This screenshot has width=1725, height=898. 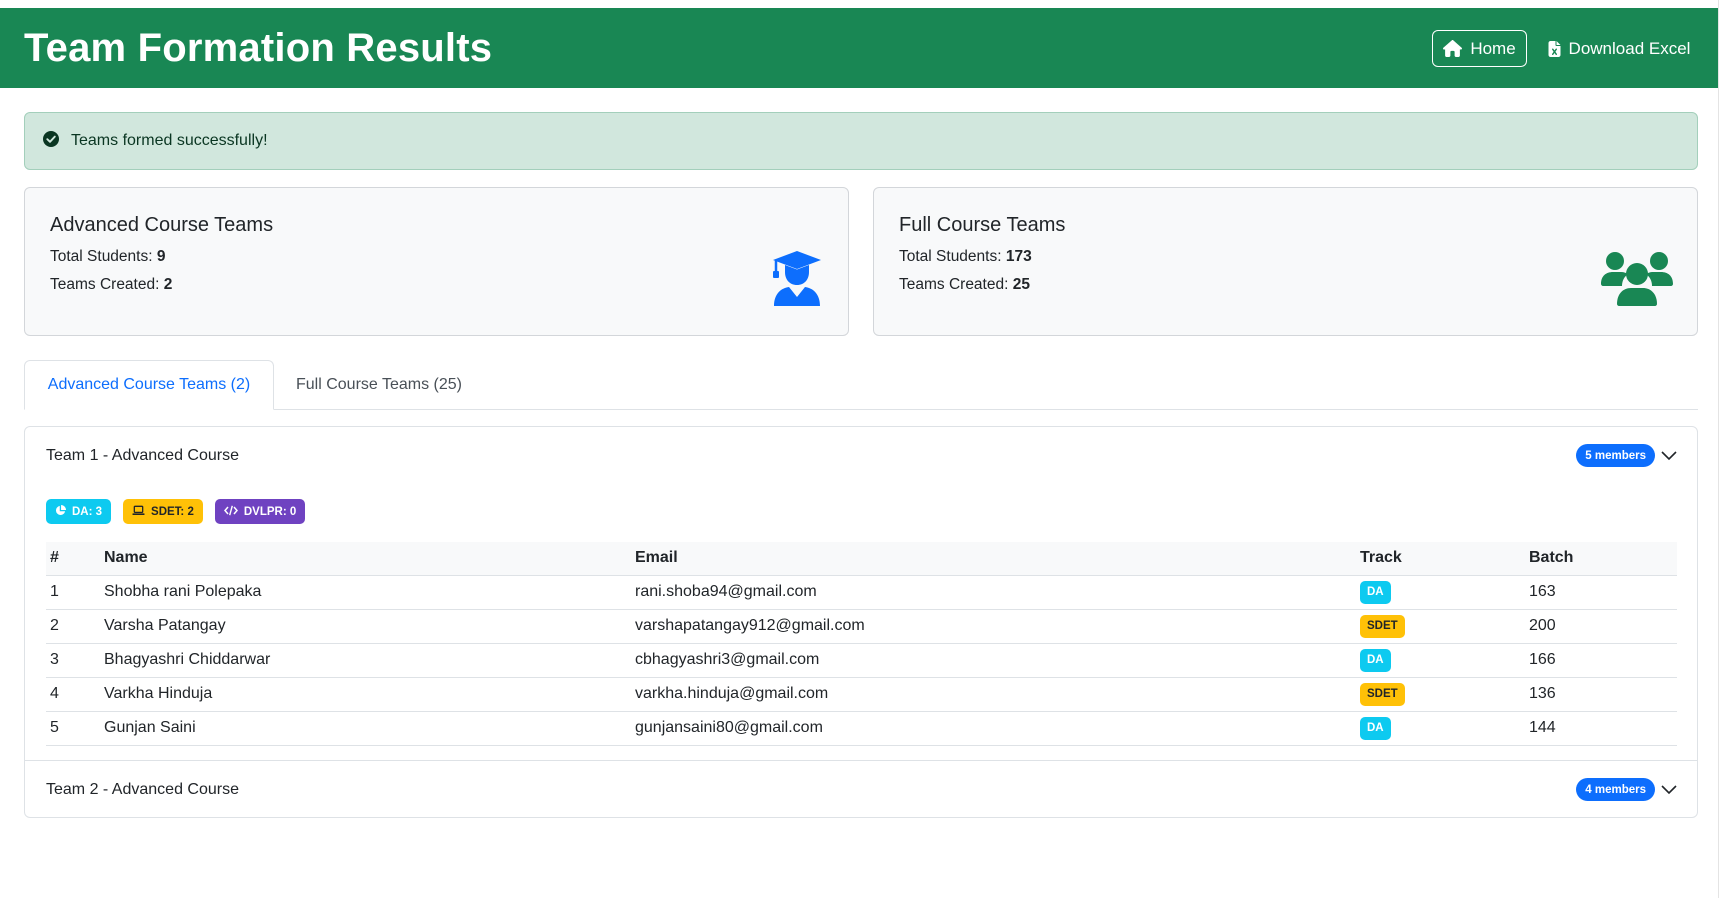 What do you see at coordinates (1601, 626) in the screenshot?
I see `member-batch: 200` at bounding box center [1601, 626].